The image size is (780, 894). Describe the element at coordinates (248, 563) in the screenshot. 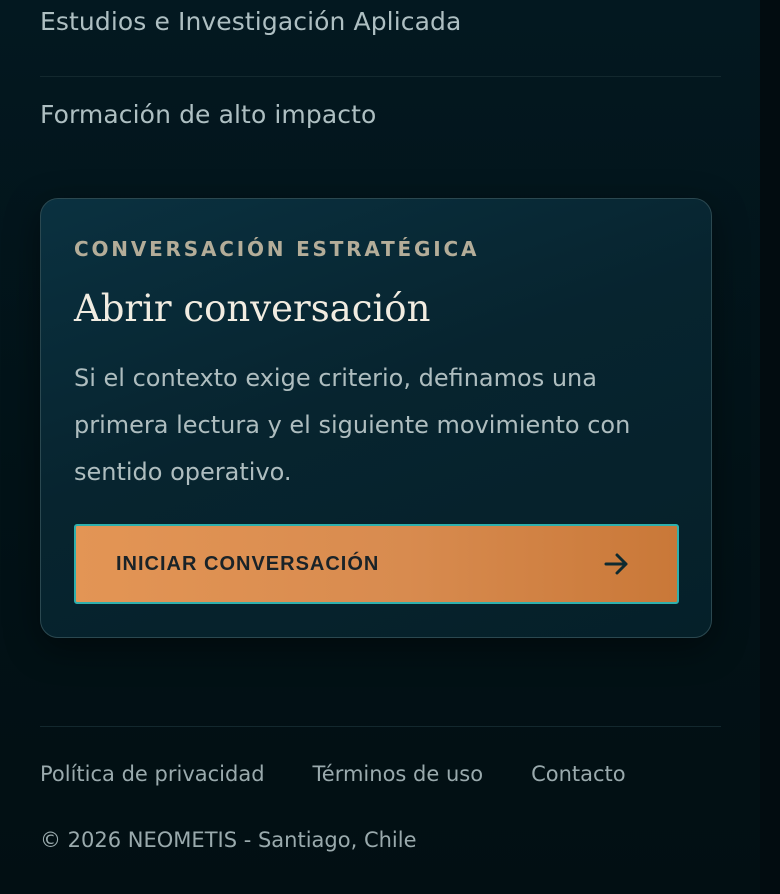

I see `start-conversation-label: INICIAR CONVERSACIÓN` at that location.